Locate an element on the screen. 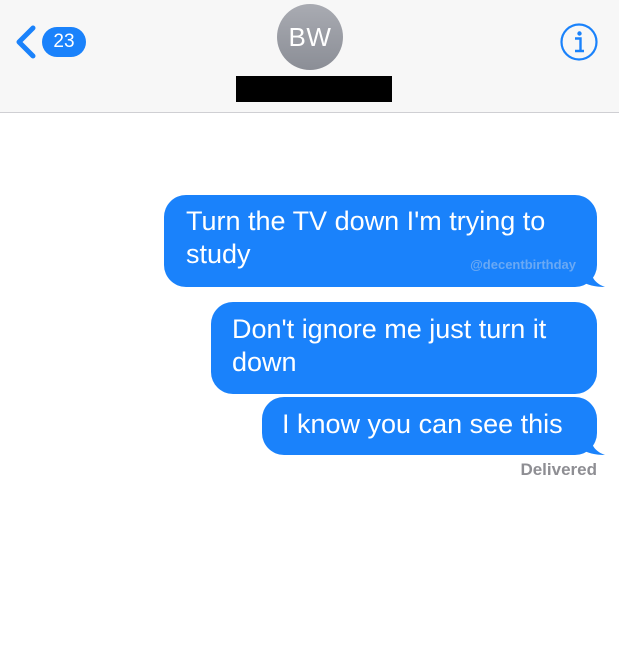 Image resolution: width=619 pixels, height=656 pixels. message-bubble: I know you can see this is located at coordinates (433, 426).